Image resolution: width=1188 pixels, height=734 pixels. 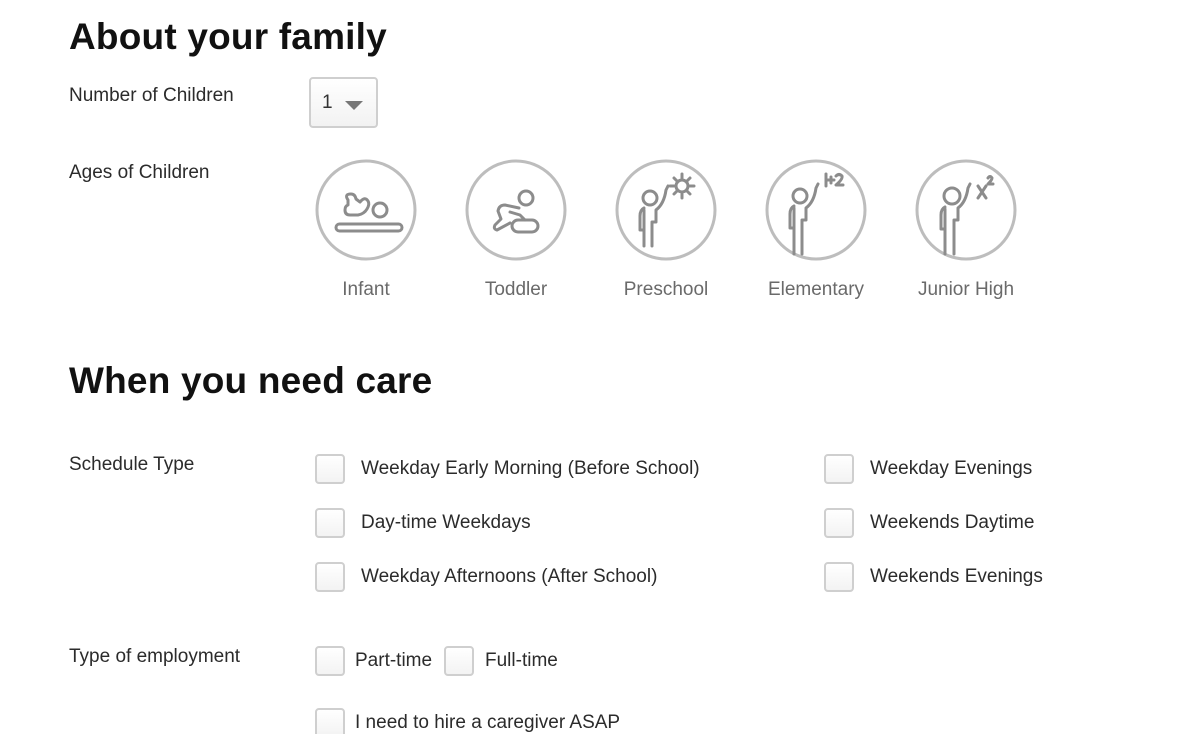 I want to click on number-of-children-value: 1, so click(x=327, y=102).